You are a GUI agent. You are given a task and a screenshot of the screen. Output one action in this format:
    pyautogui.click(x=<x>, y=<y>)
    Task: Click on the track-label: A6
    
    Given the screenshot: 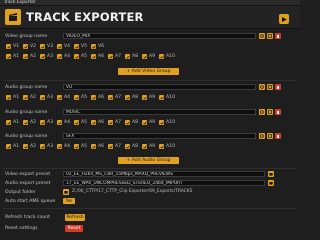 What is the action you would take?
    pyautogui.click(x=101, y=56)
    